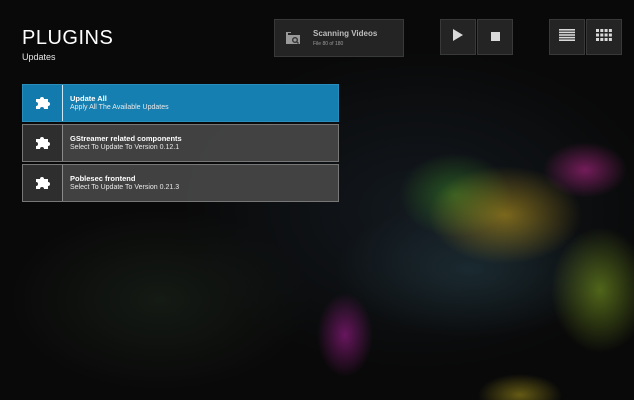 Image resolution: width=634 pixels, height=400 pixels. What do you see at coordinates (125, 147) in the screenshot?
I see `list-item-subtitle: Select To Update To Version 0.12.1` at bounding box center [125, 147].